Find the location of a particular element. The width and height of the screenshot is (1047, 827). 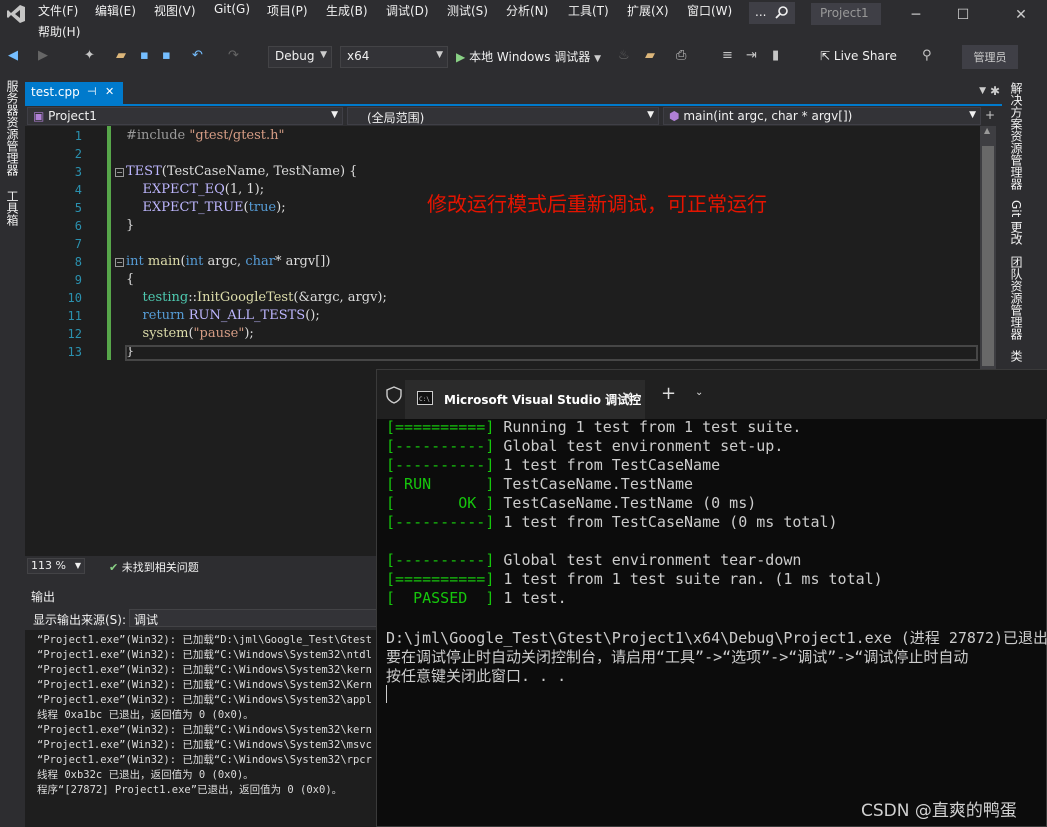

console-tab: C:\ Microsoft Visual Studio 调试控 ✕ is located at coordinates (525, 399).